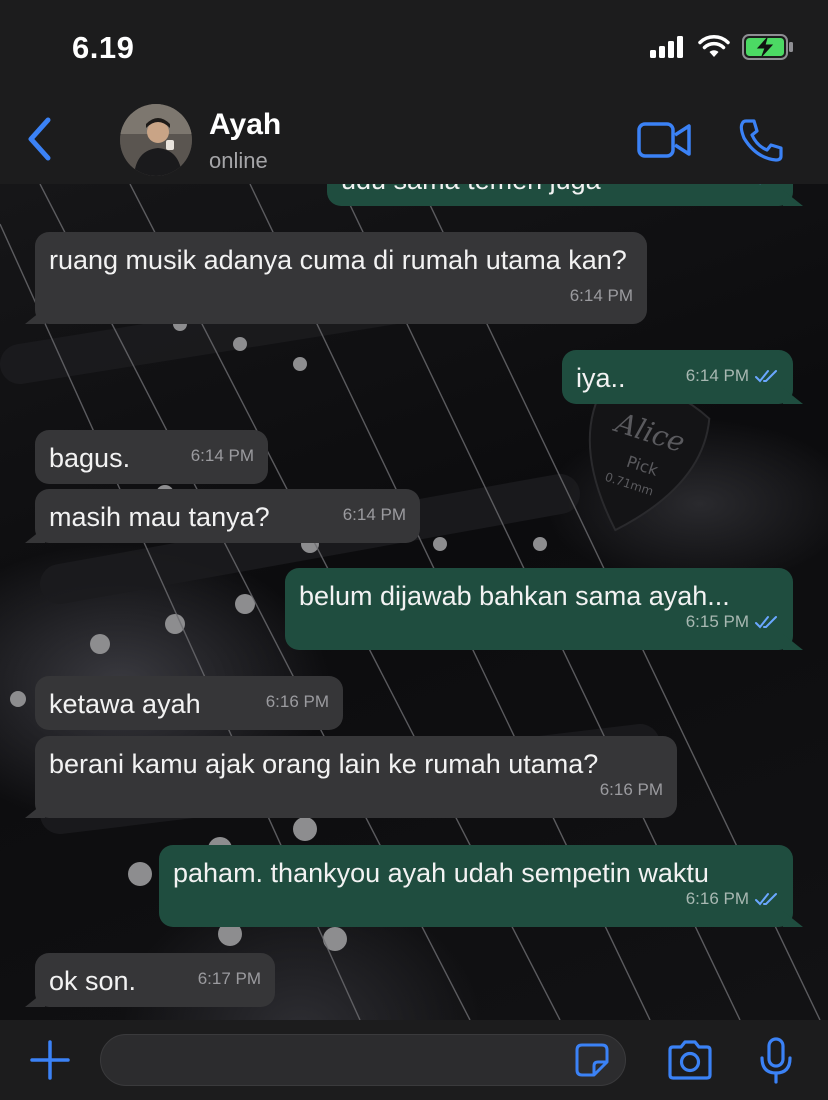 The image size is (828, 1100). I want to click on message-bubble-incoming: ketawa ayah 6:16 PM, so click(189, 703).